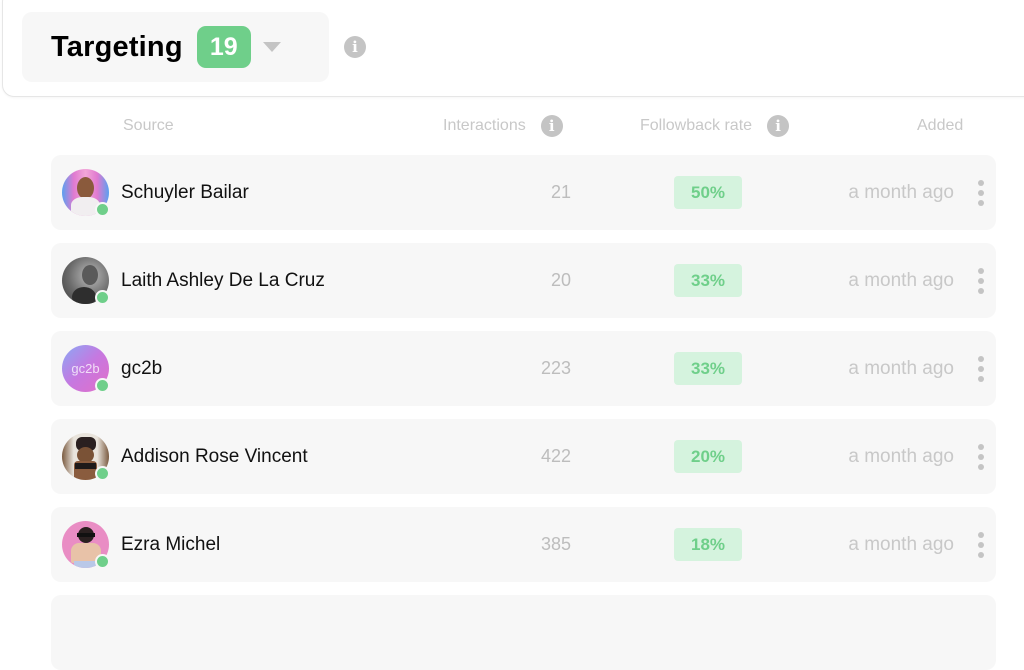  What do you see at coordinates (555, 544) in the screenshot?
I see `interactions-count: 385` at bounding box center [555, 544].